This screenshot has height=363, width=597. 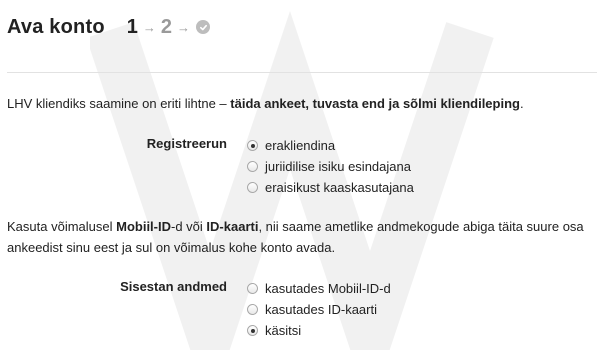 I want to click on step-1: 1, so click(x=132, y=26).